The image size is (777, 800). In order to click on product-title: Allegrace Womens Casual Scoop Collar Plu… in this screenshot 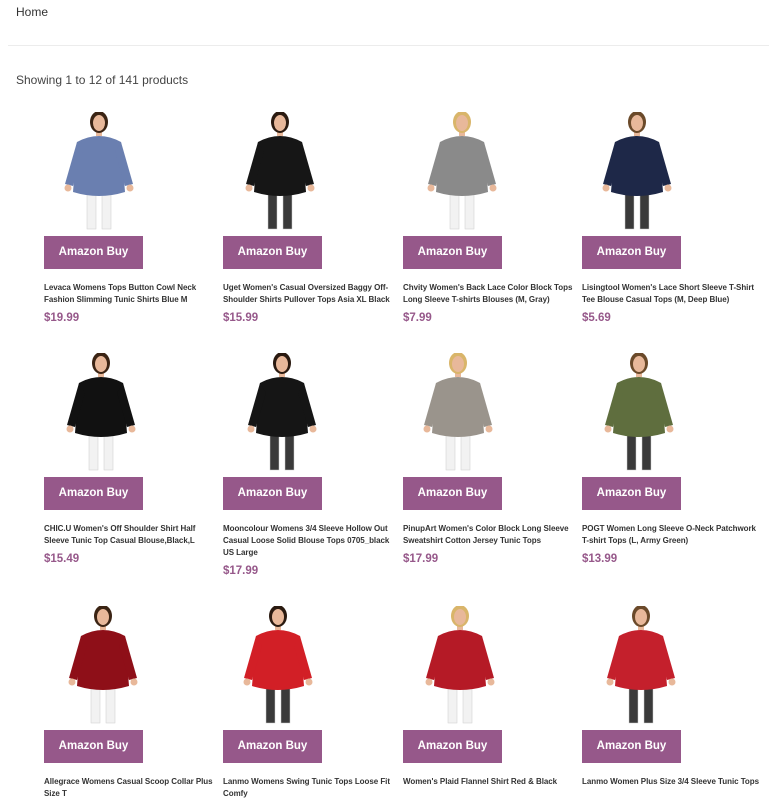, I will do `click(133, 788)`.